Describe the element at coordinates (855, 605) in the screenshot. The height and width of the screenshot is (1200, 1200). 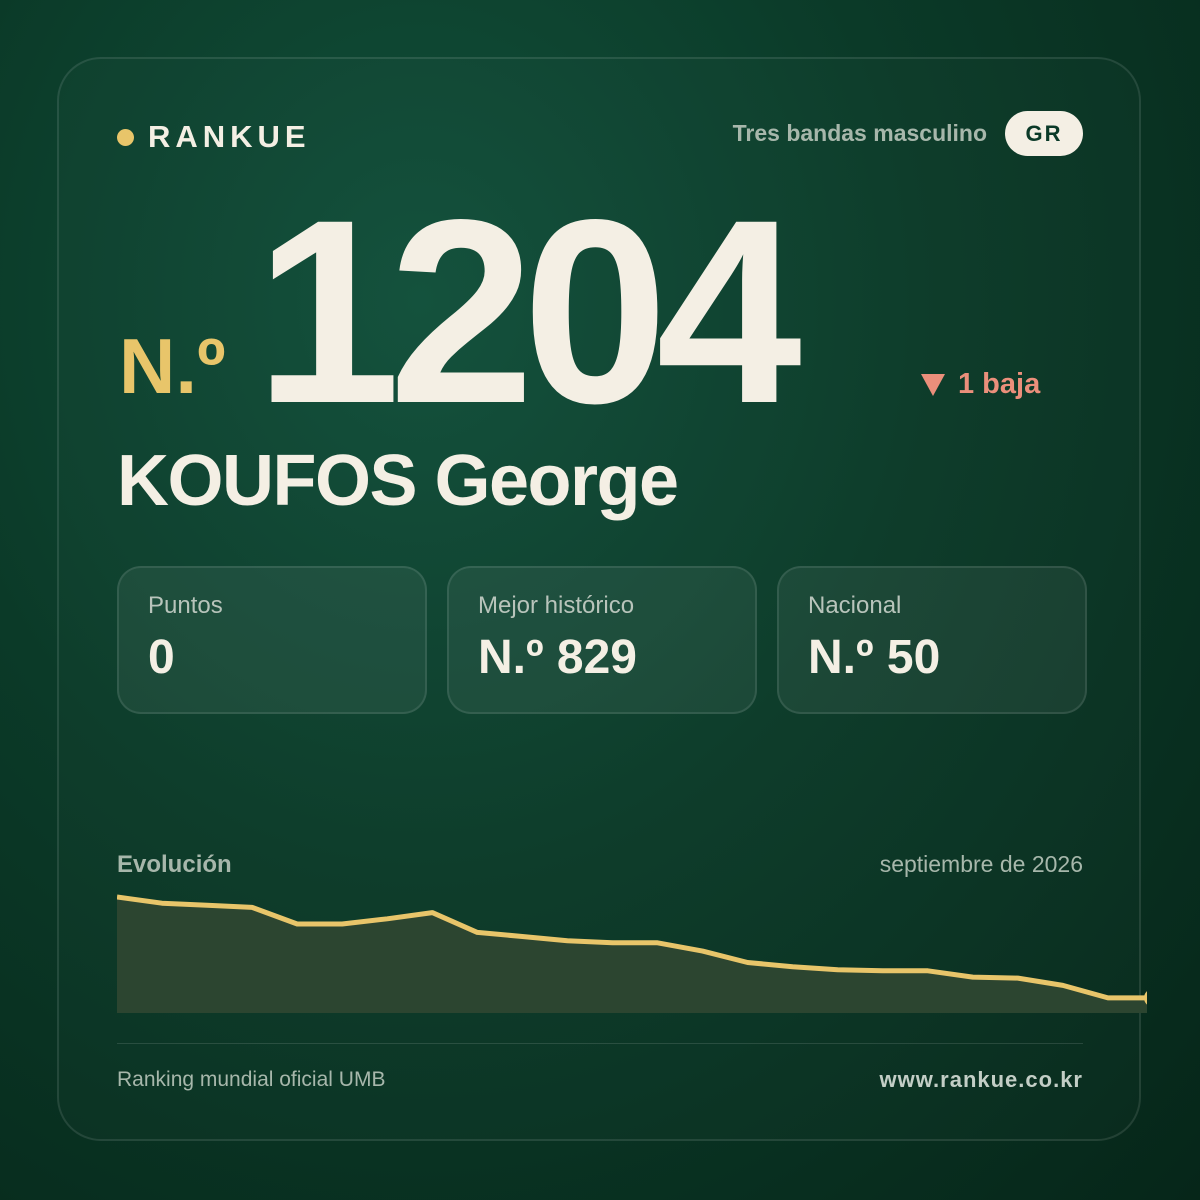
I see `stat-label: Nacional` at that location.